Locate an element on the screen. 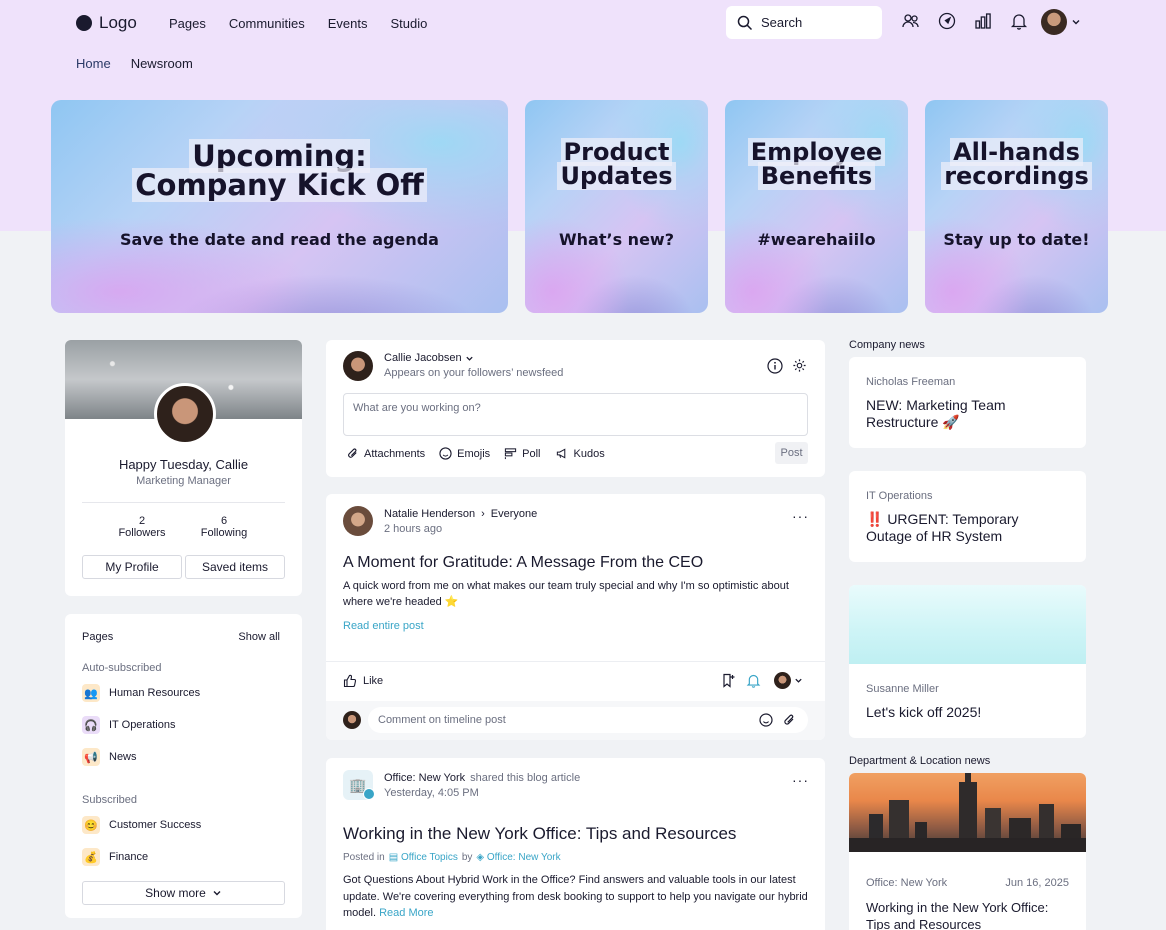  comment-placeholder: Comment on timeline post is located at coordinates (442, 720).